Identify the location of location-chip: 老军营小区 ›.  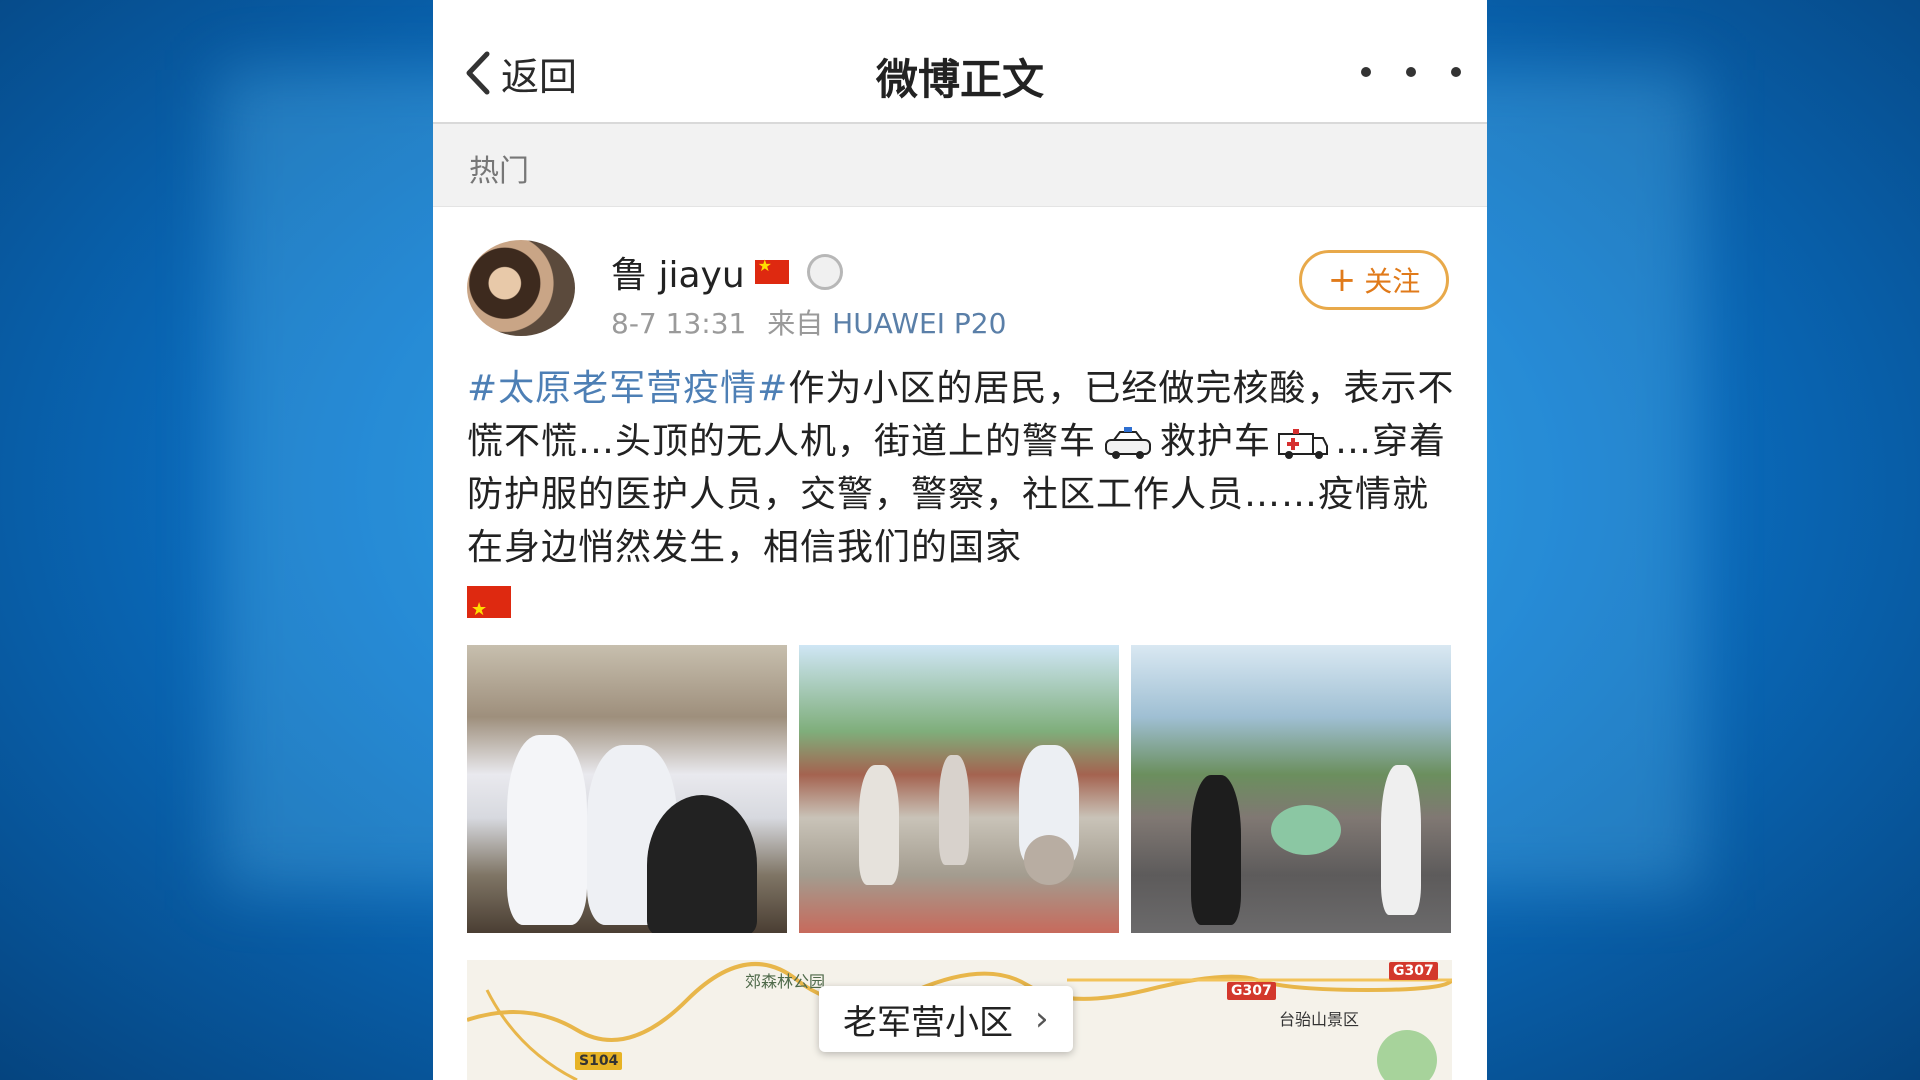
(946, 1019).